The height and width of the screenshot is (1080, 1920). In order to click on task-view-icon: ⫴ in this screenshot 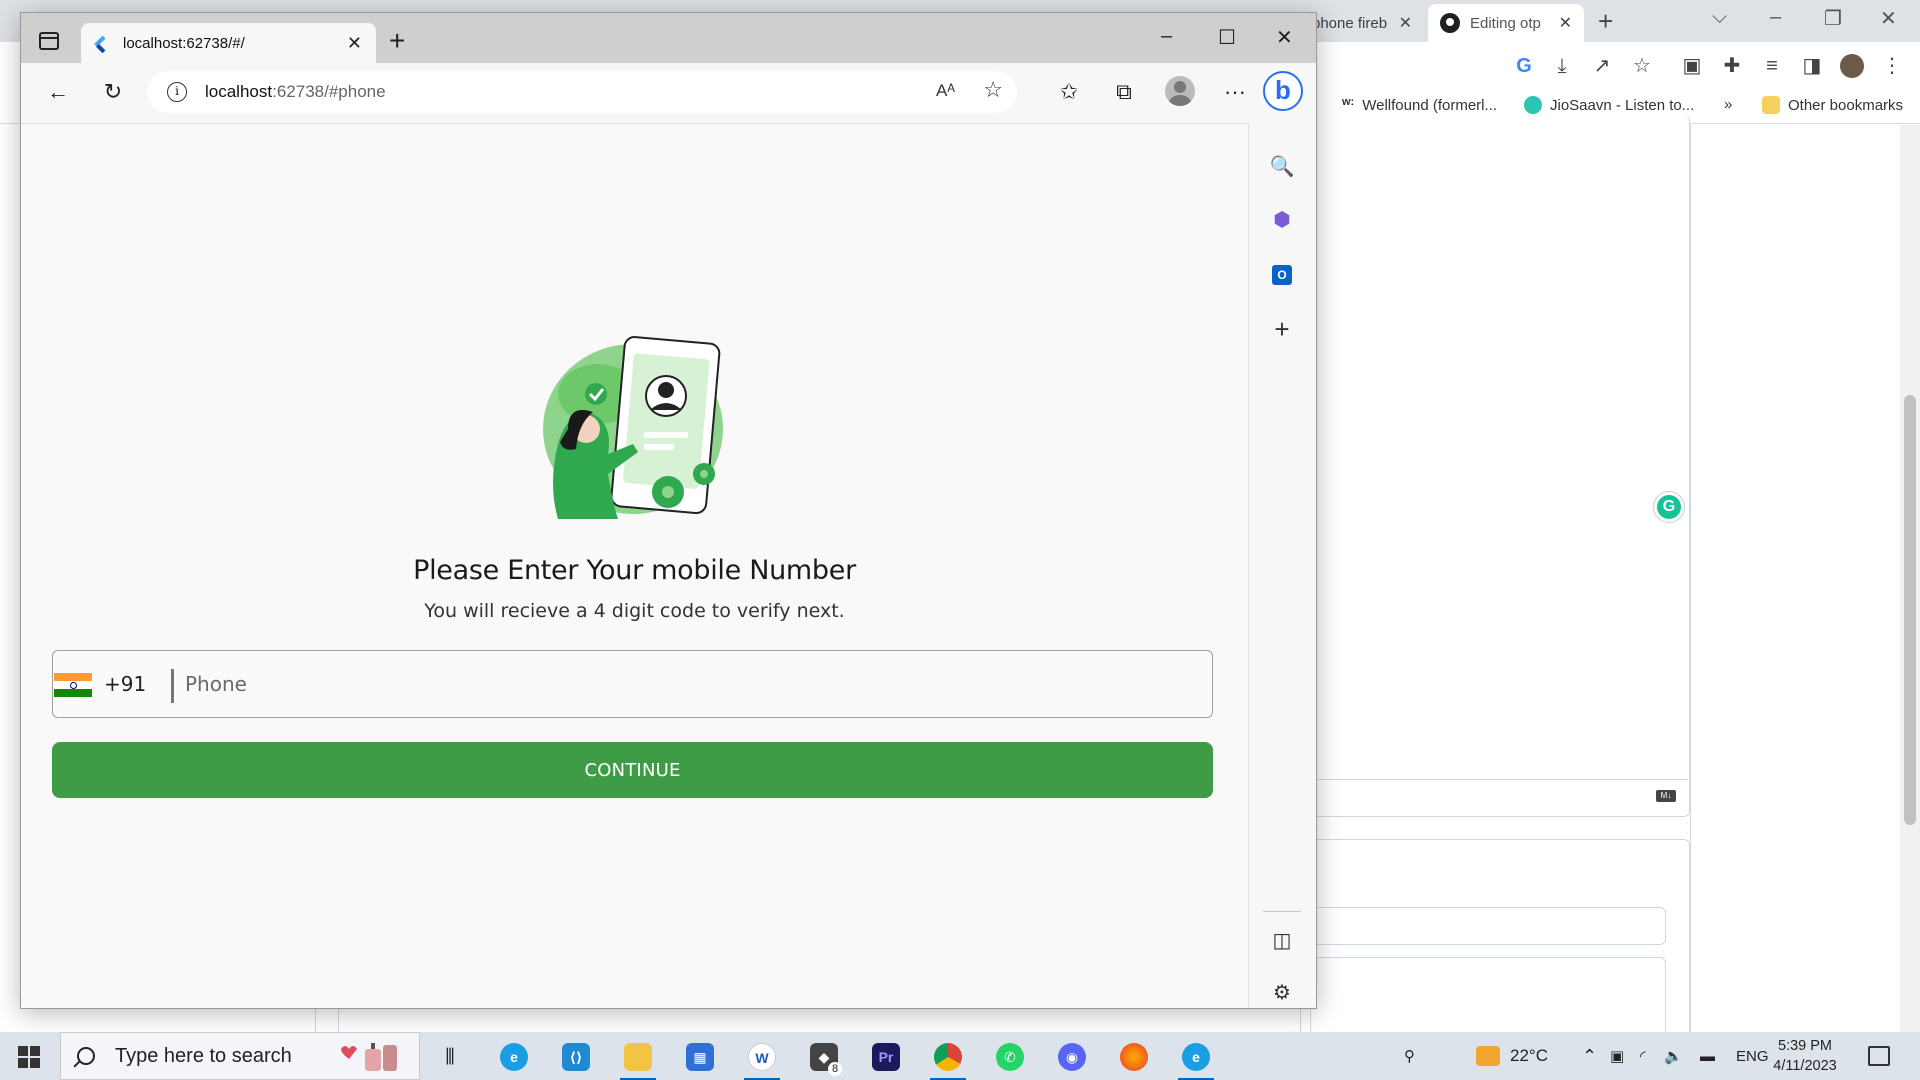, I will do `click(450, 1057)`.